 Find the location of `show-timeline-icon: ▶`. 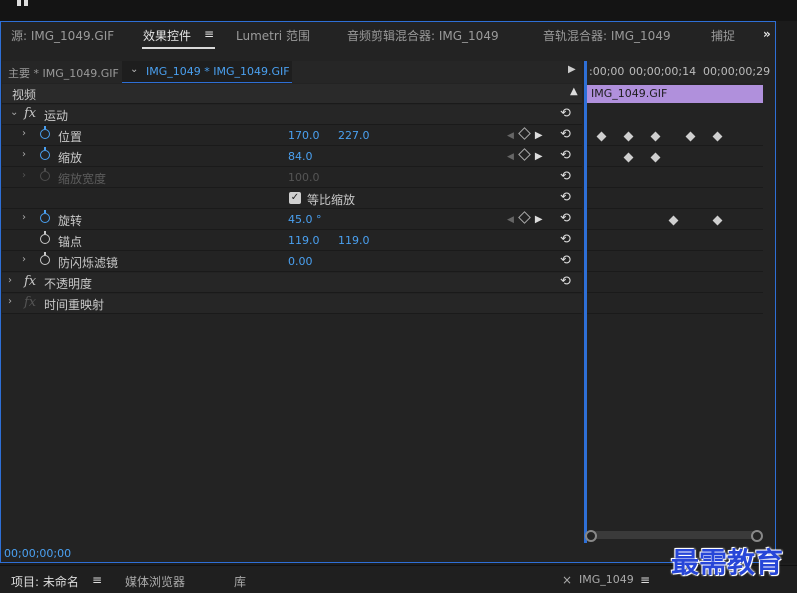

show-timeline-icon: ▶ is located at coordinates (572, 69).